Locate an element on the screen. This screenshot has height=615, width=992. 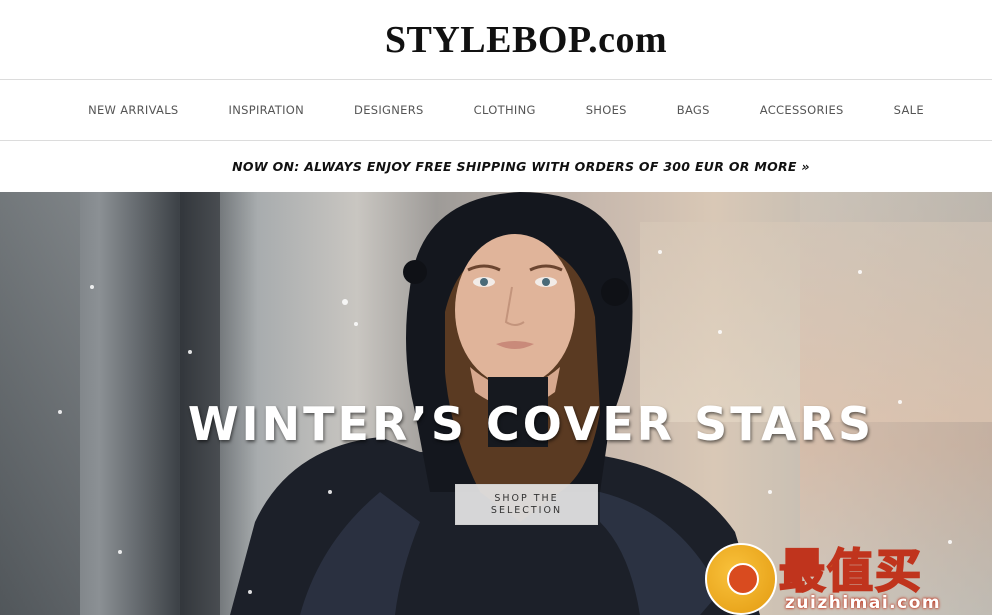
nav-item-bags: BAGS is located at coordinates (693, 110).